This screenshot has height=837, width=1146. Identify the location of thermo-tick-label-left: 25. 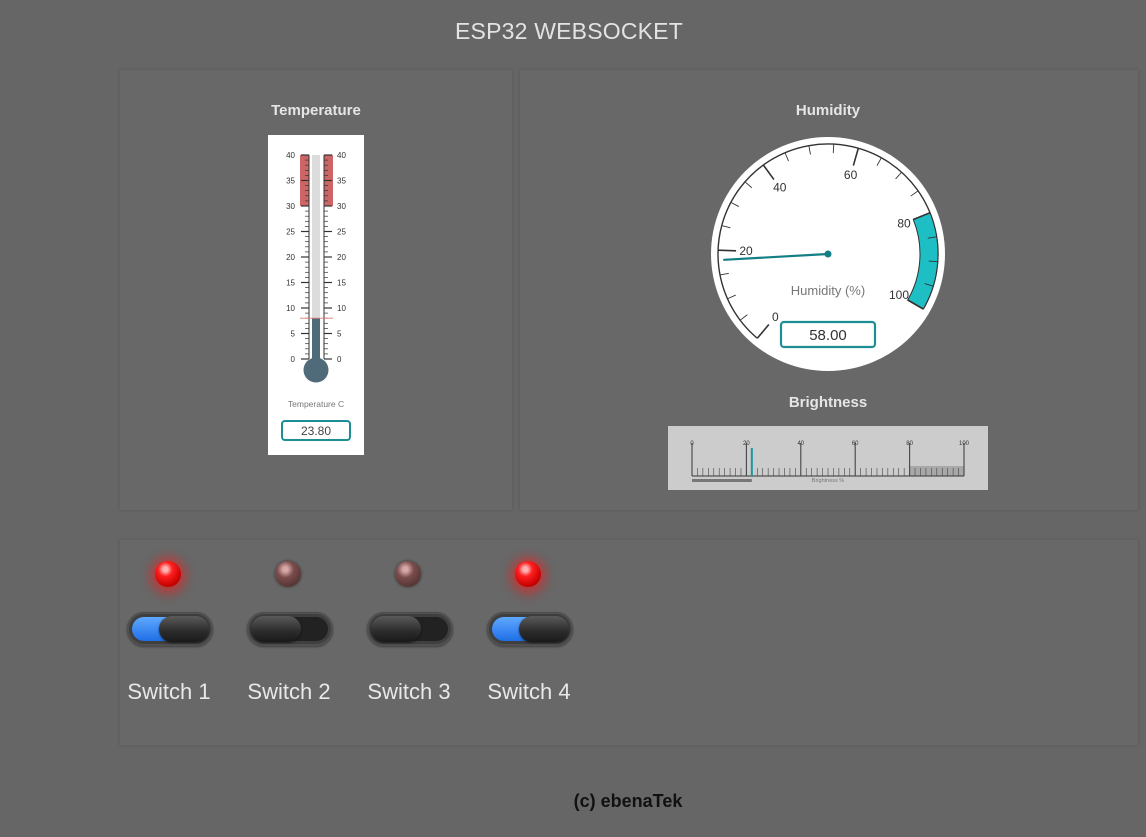
(290, 232).